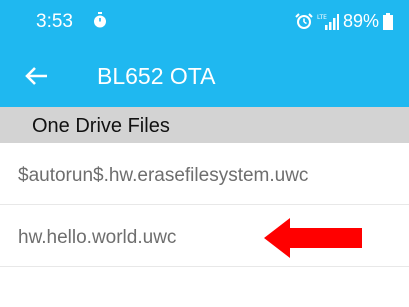 The width and height of the screenshot is (409, 307). I want to click on file-name: hw.hello.world.uwc, so click(97, 237).